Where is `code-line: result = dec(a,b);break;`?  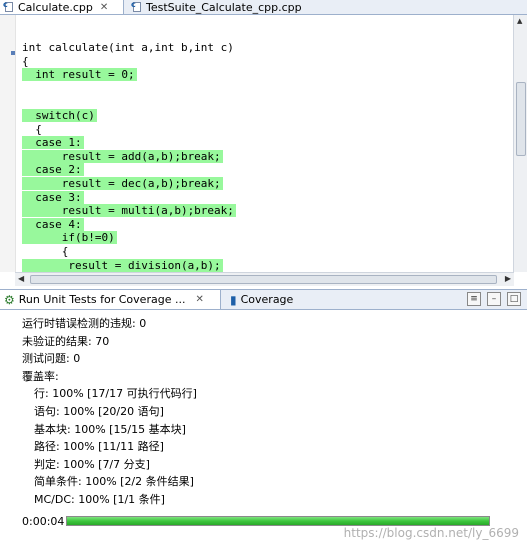 code-line: result = dec(a,b);break; is located at coordinates (122, 183).